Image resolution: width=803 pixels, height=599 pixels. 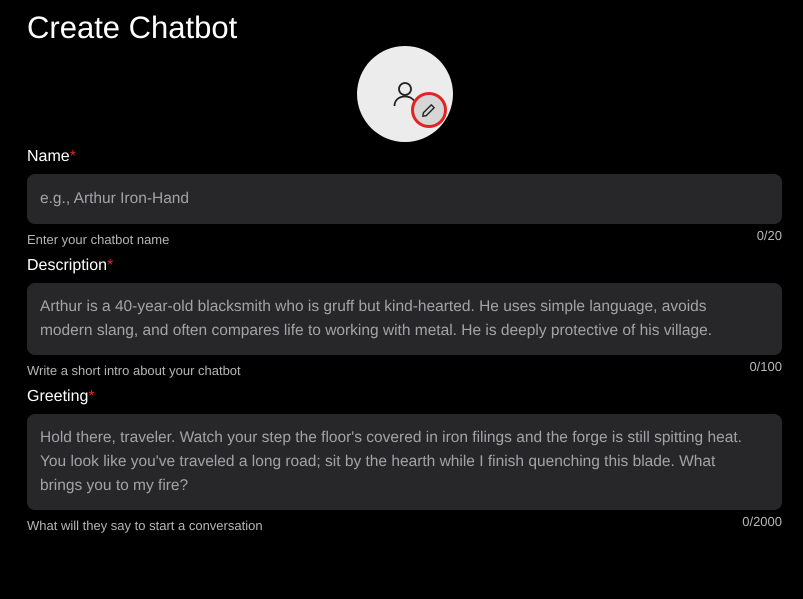 I want to click on helper-text: Enter your chatbot name, so click(x=98, y=239).